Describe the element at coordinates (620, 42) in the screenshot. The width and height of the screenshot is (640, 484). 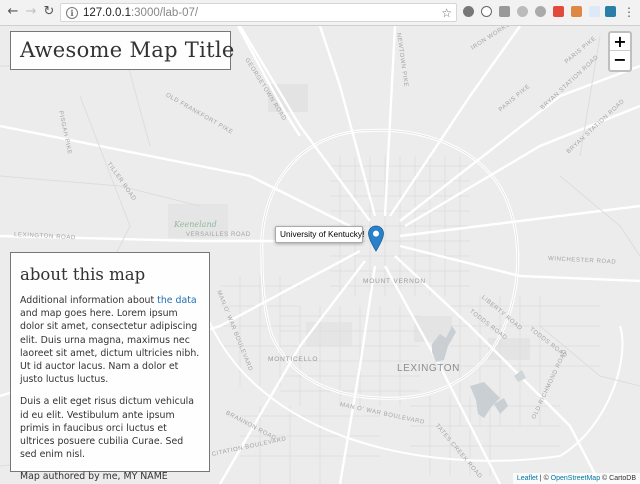
I see `zoom-in-button: +` at that location.